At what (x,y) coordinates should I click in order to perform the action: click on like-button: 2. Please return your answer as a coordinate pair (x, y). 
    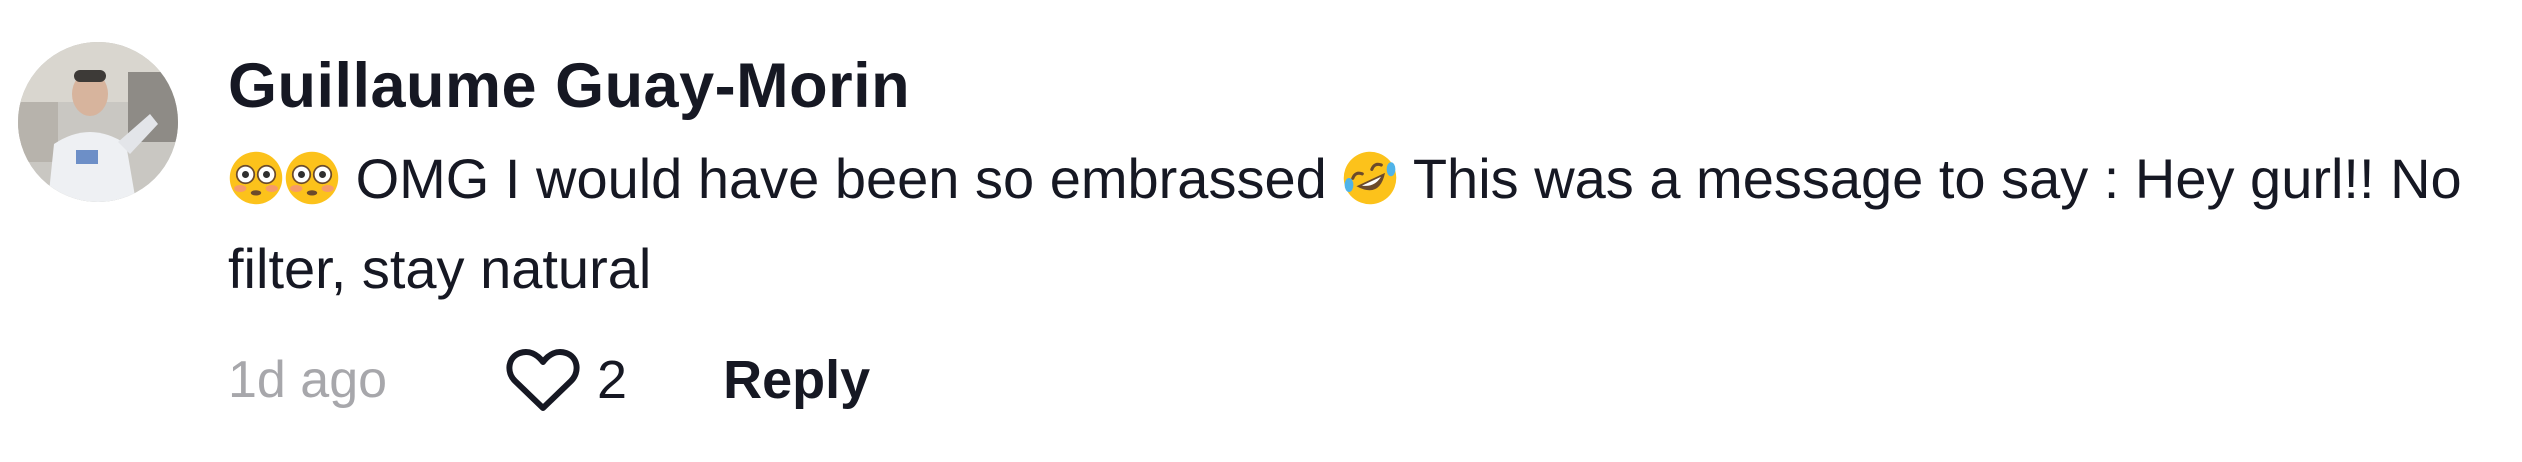
    Looking at the image, I should click on (566, 380).